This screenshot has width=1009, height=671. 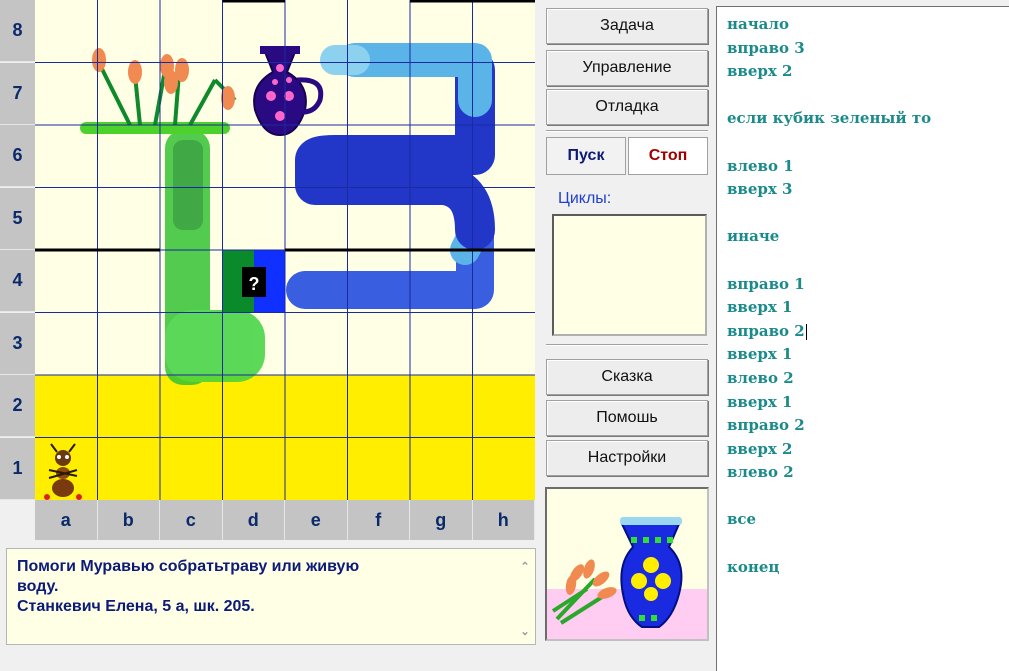 What do you see at coordinates (254, 520) in the screenshot?
I see `col-label: d` at bounding box center [254, 520].